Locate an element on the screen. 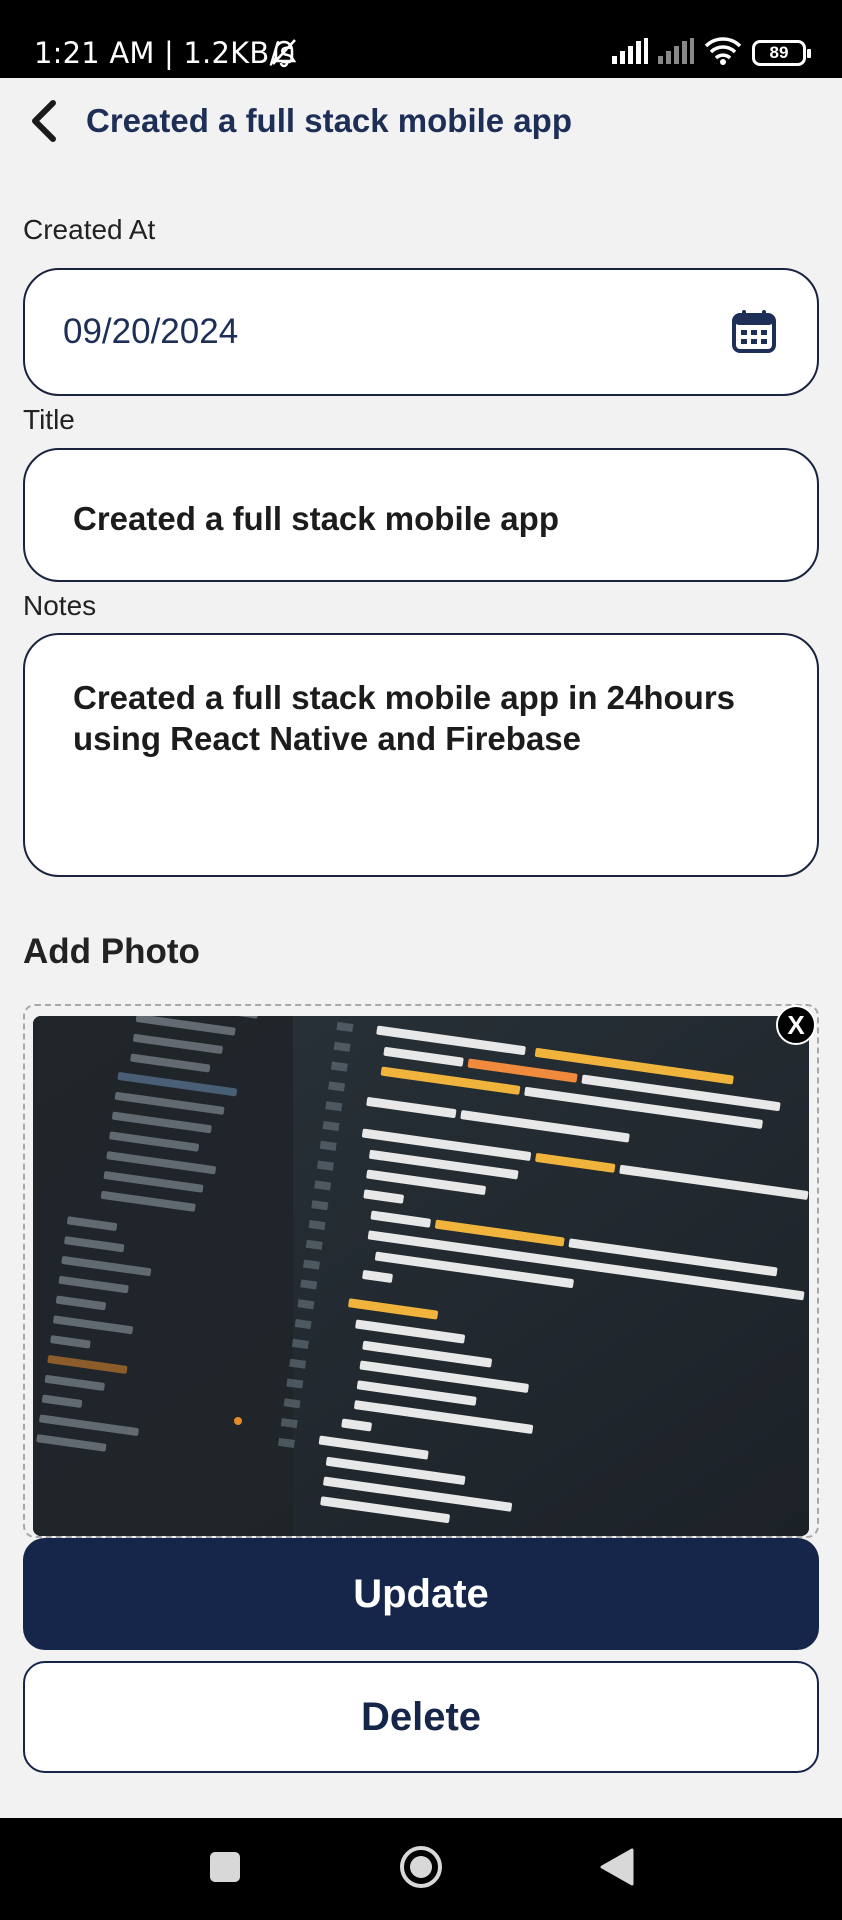 This screenshot has width=842, height=1920. created-at-label: Created At is located at coordinates (89, 229).